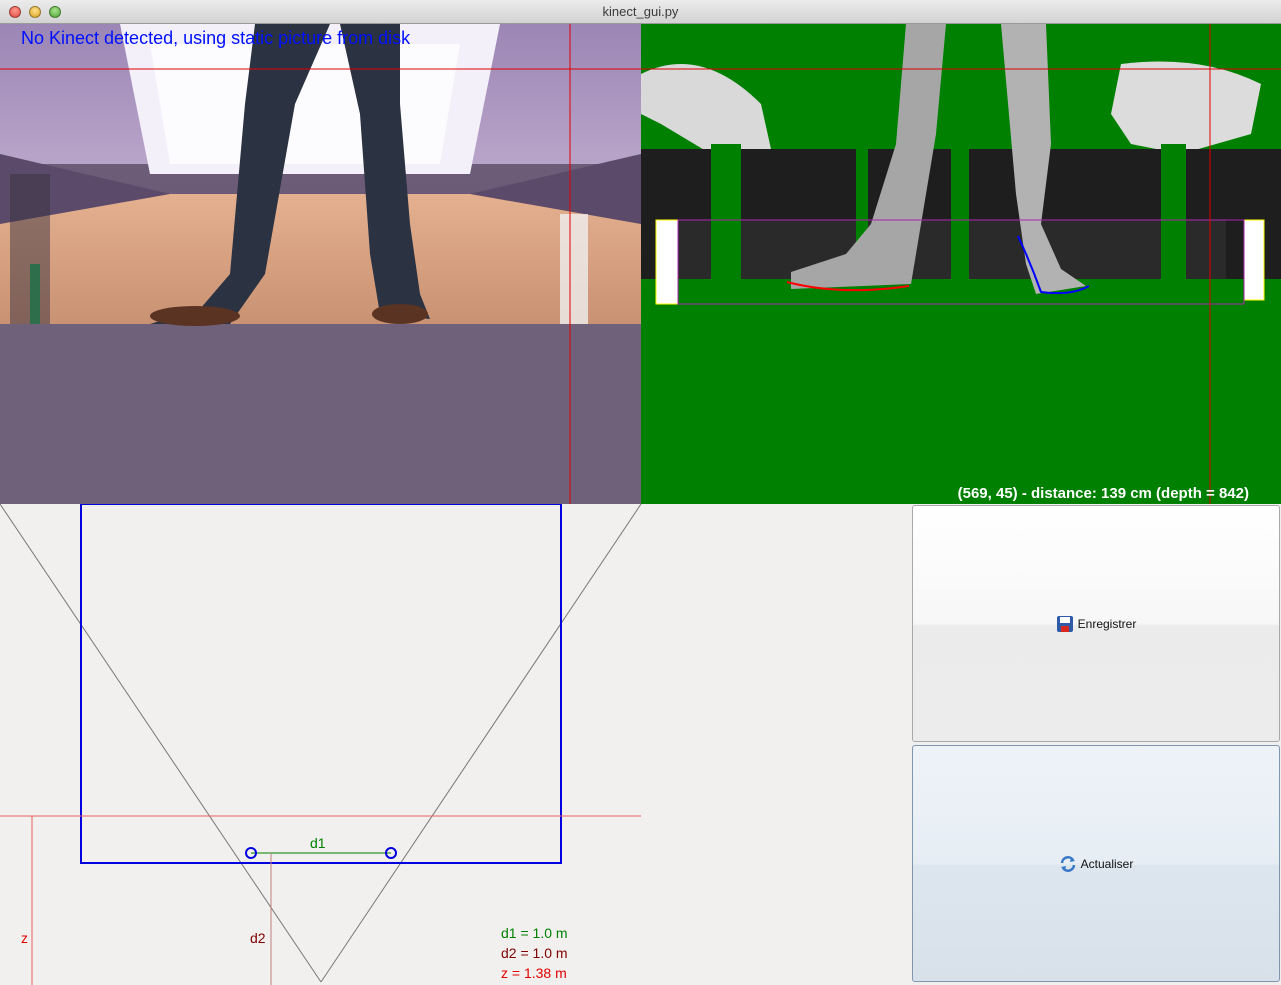 This screenshot has width=1281, height=985. I want to click on d2-label: d2, so click(258, 938).